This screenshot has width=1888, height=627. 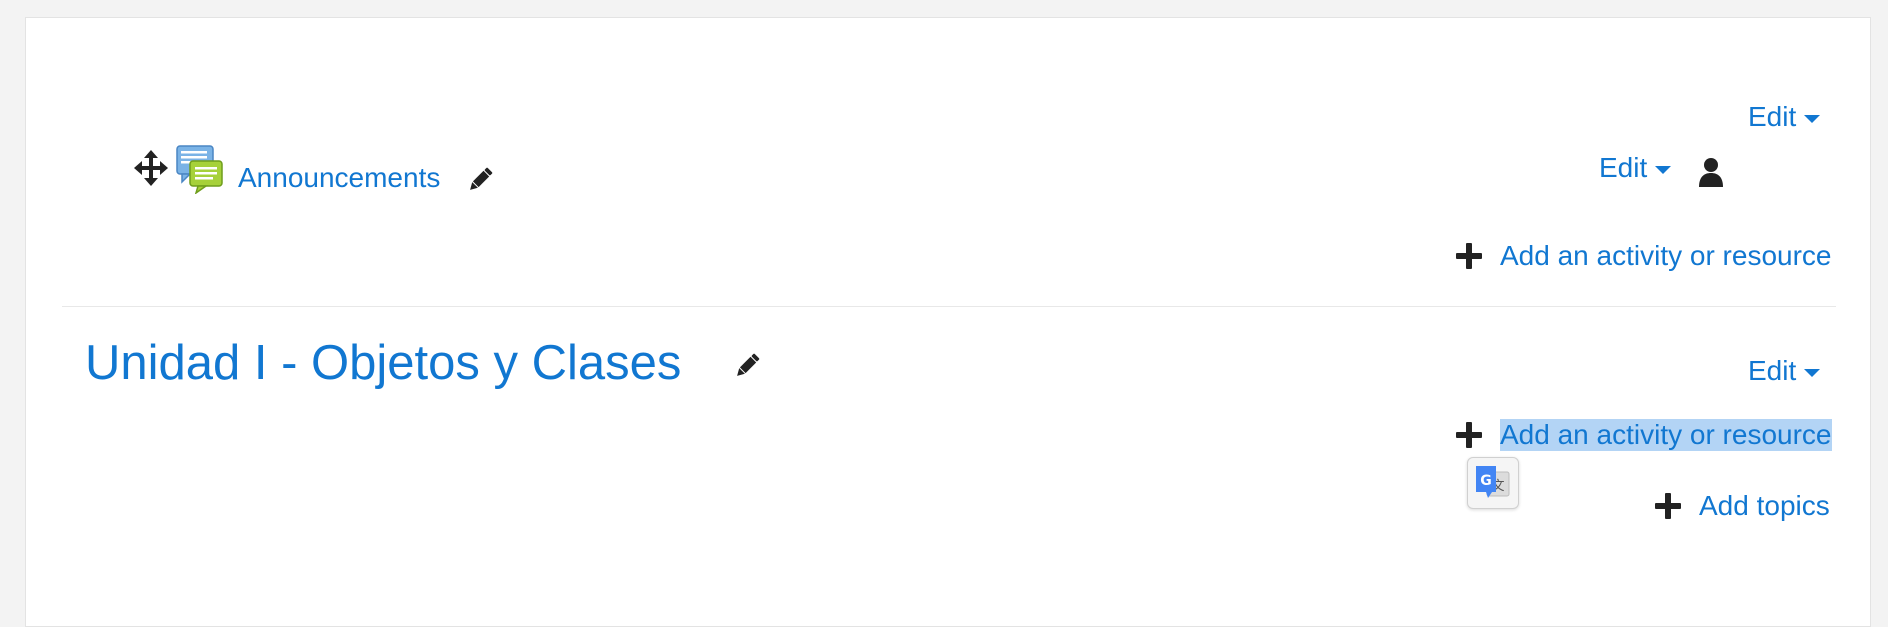 What do you see at coordinates (1486, 481) in the screenshot?
I see `svg-text: G` at bounding box center [1486, 481].